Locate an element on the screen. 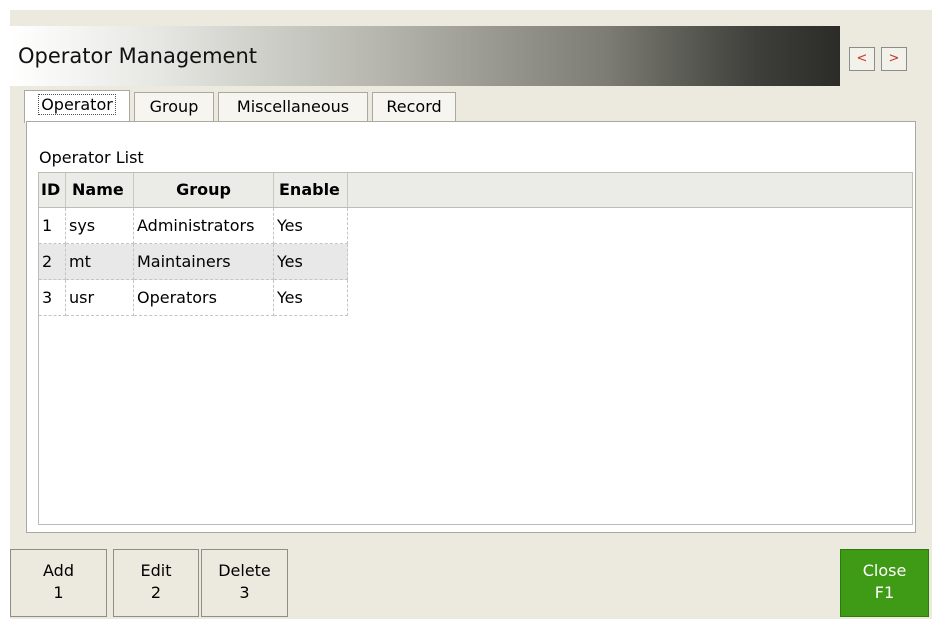  tab-operator: Operator is located at coordinates (77, 106).